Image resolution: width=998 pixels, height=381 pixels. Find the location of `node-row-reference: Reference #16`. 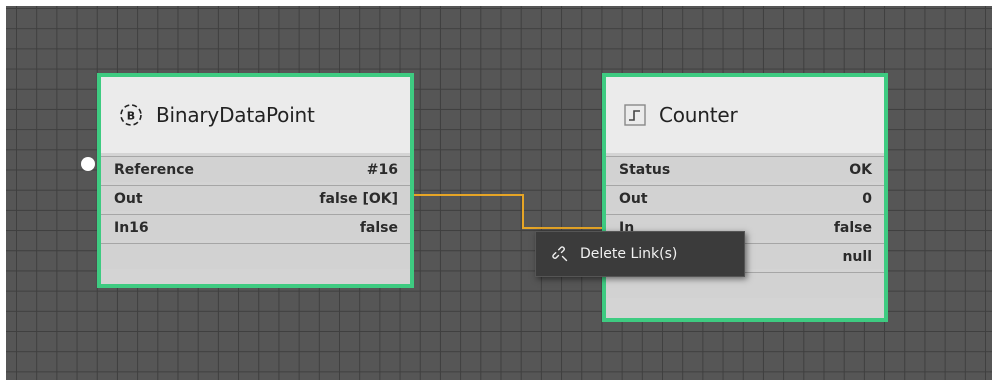

node-row-reference: Reference #16 is located at coordinates (255, 169).